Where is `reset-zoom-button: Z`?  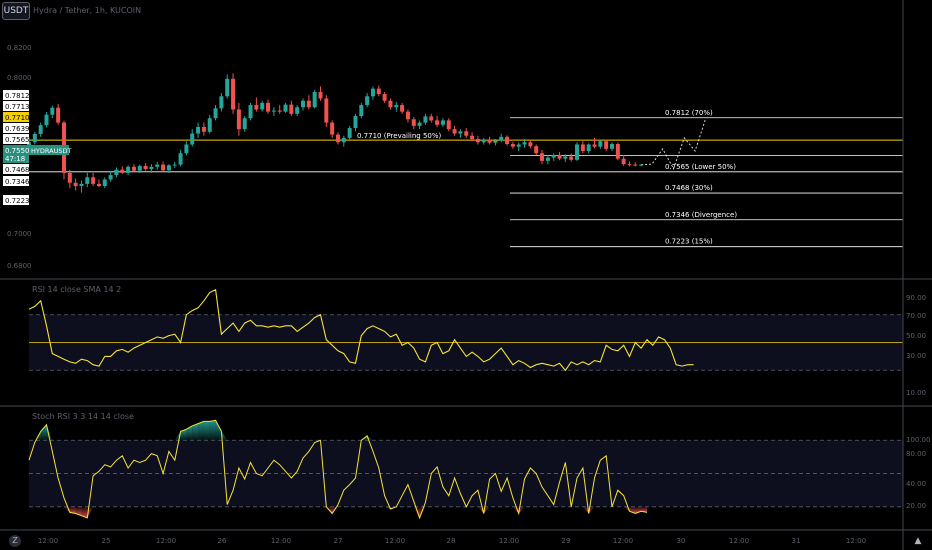 reset-zoom-button: Z is located at coordinates (15, 541).